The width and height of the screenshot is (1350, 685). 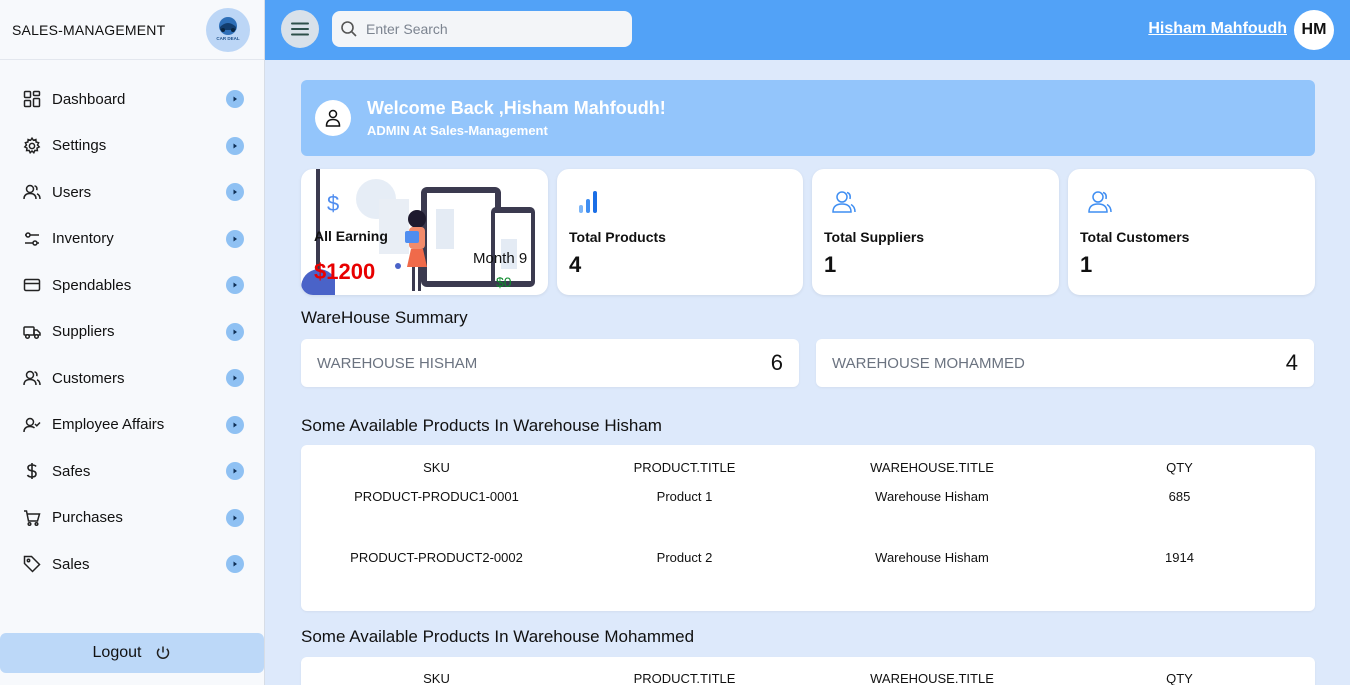 What do you see at coordinates (874, 237) in the screenshot?
I see `card-label: Total Suppliers` at bounding box center [874, 237].